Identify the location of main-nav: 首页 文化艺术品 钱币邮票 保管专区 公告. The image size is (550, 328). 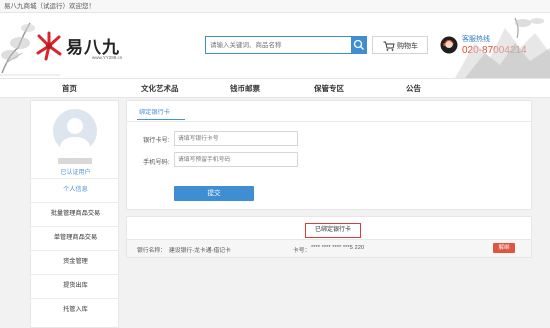
(275, 88).